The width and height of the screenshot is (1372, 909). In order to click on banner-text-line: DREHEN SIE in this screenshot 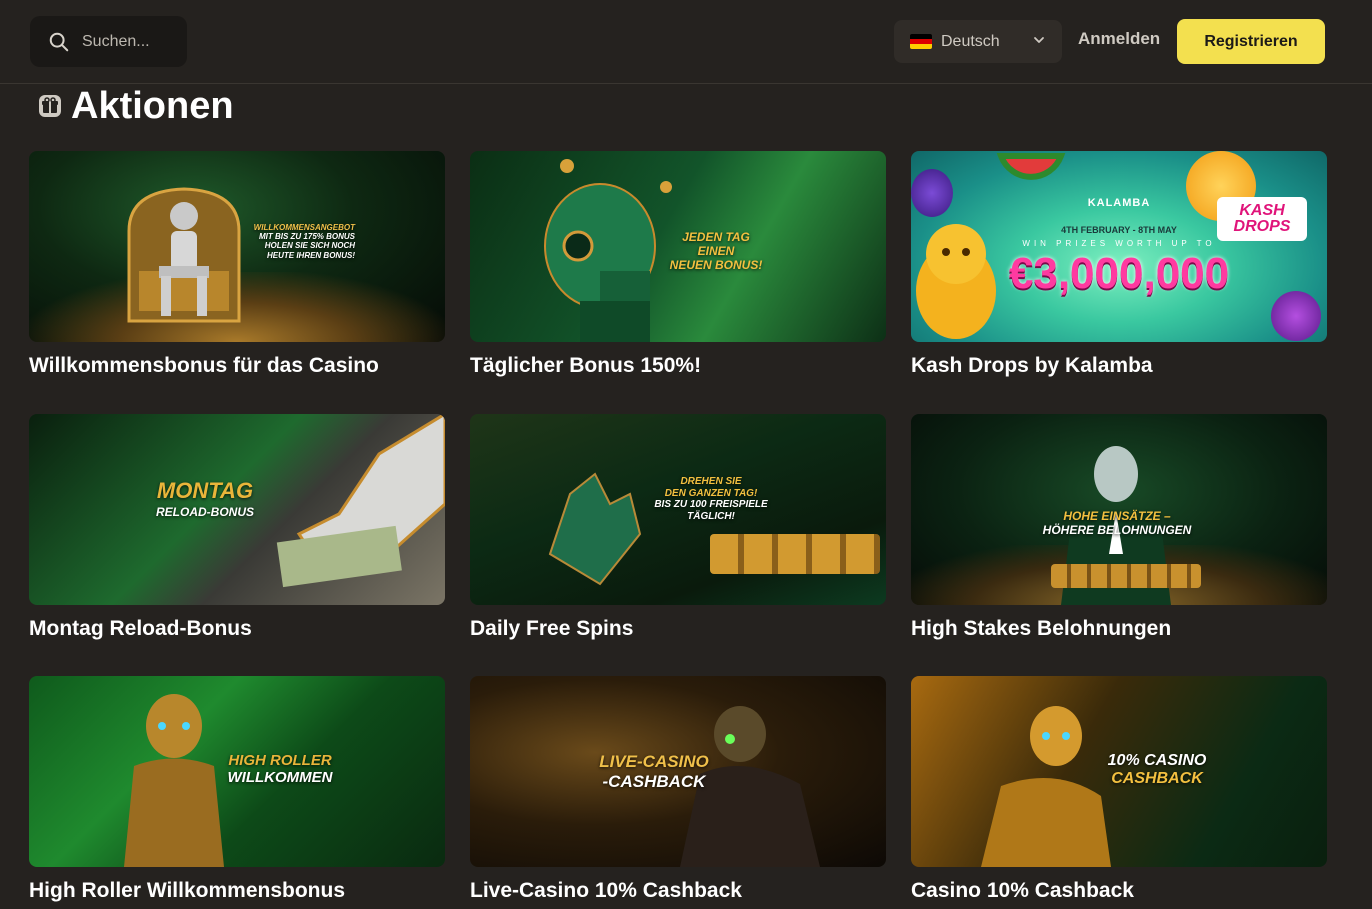, I will do `click(711, 481)`.